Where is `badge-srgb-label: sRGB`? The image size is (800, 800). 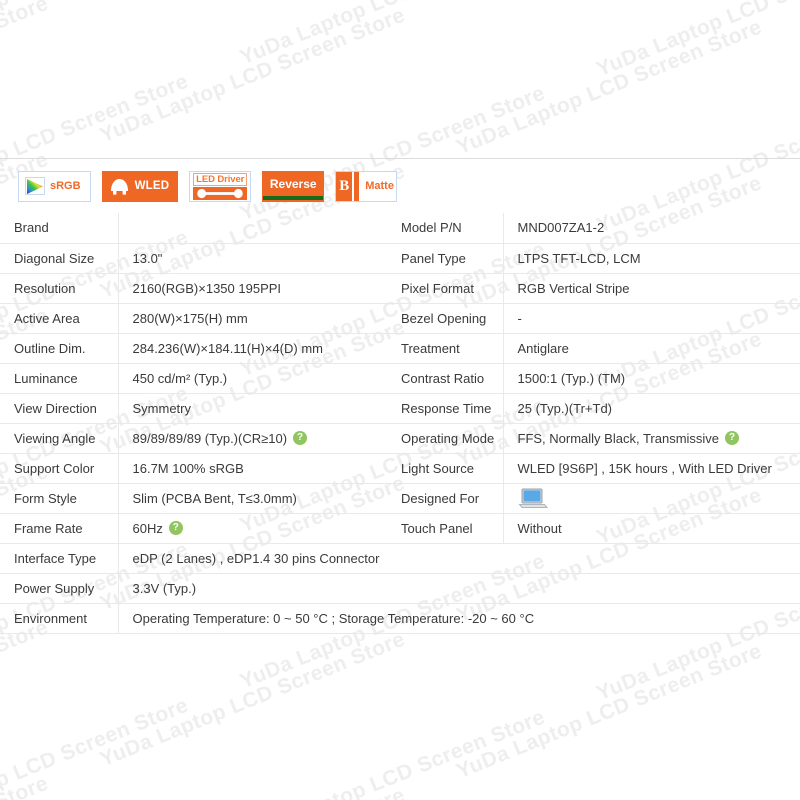 badge-srgb-label: sRGB is located at coordinates (65, 186).